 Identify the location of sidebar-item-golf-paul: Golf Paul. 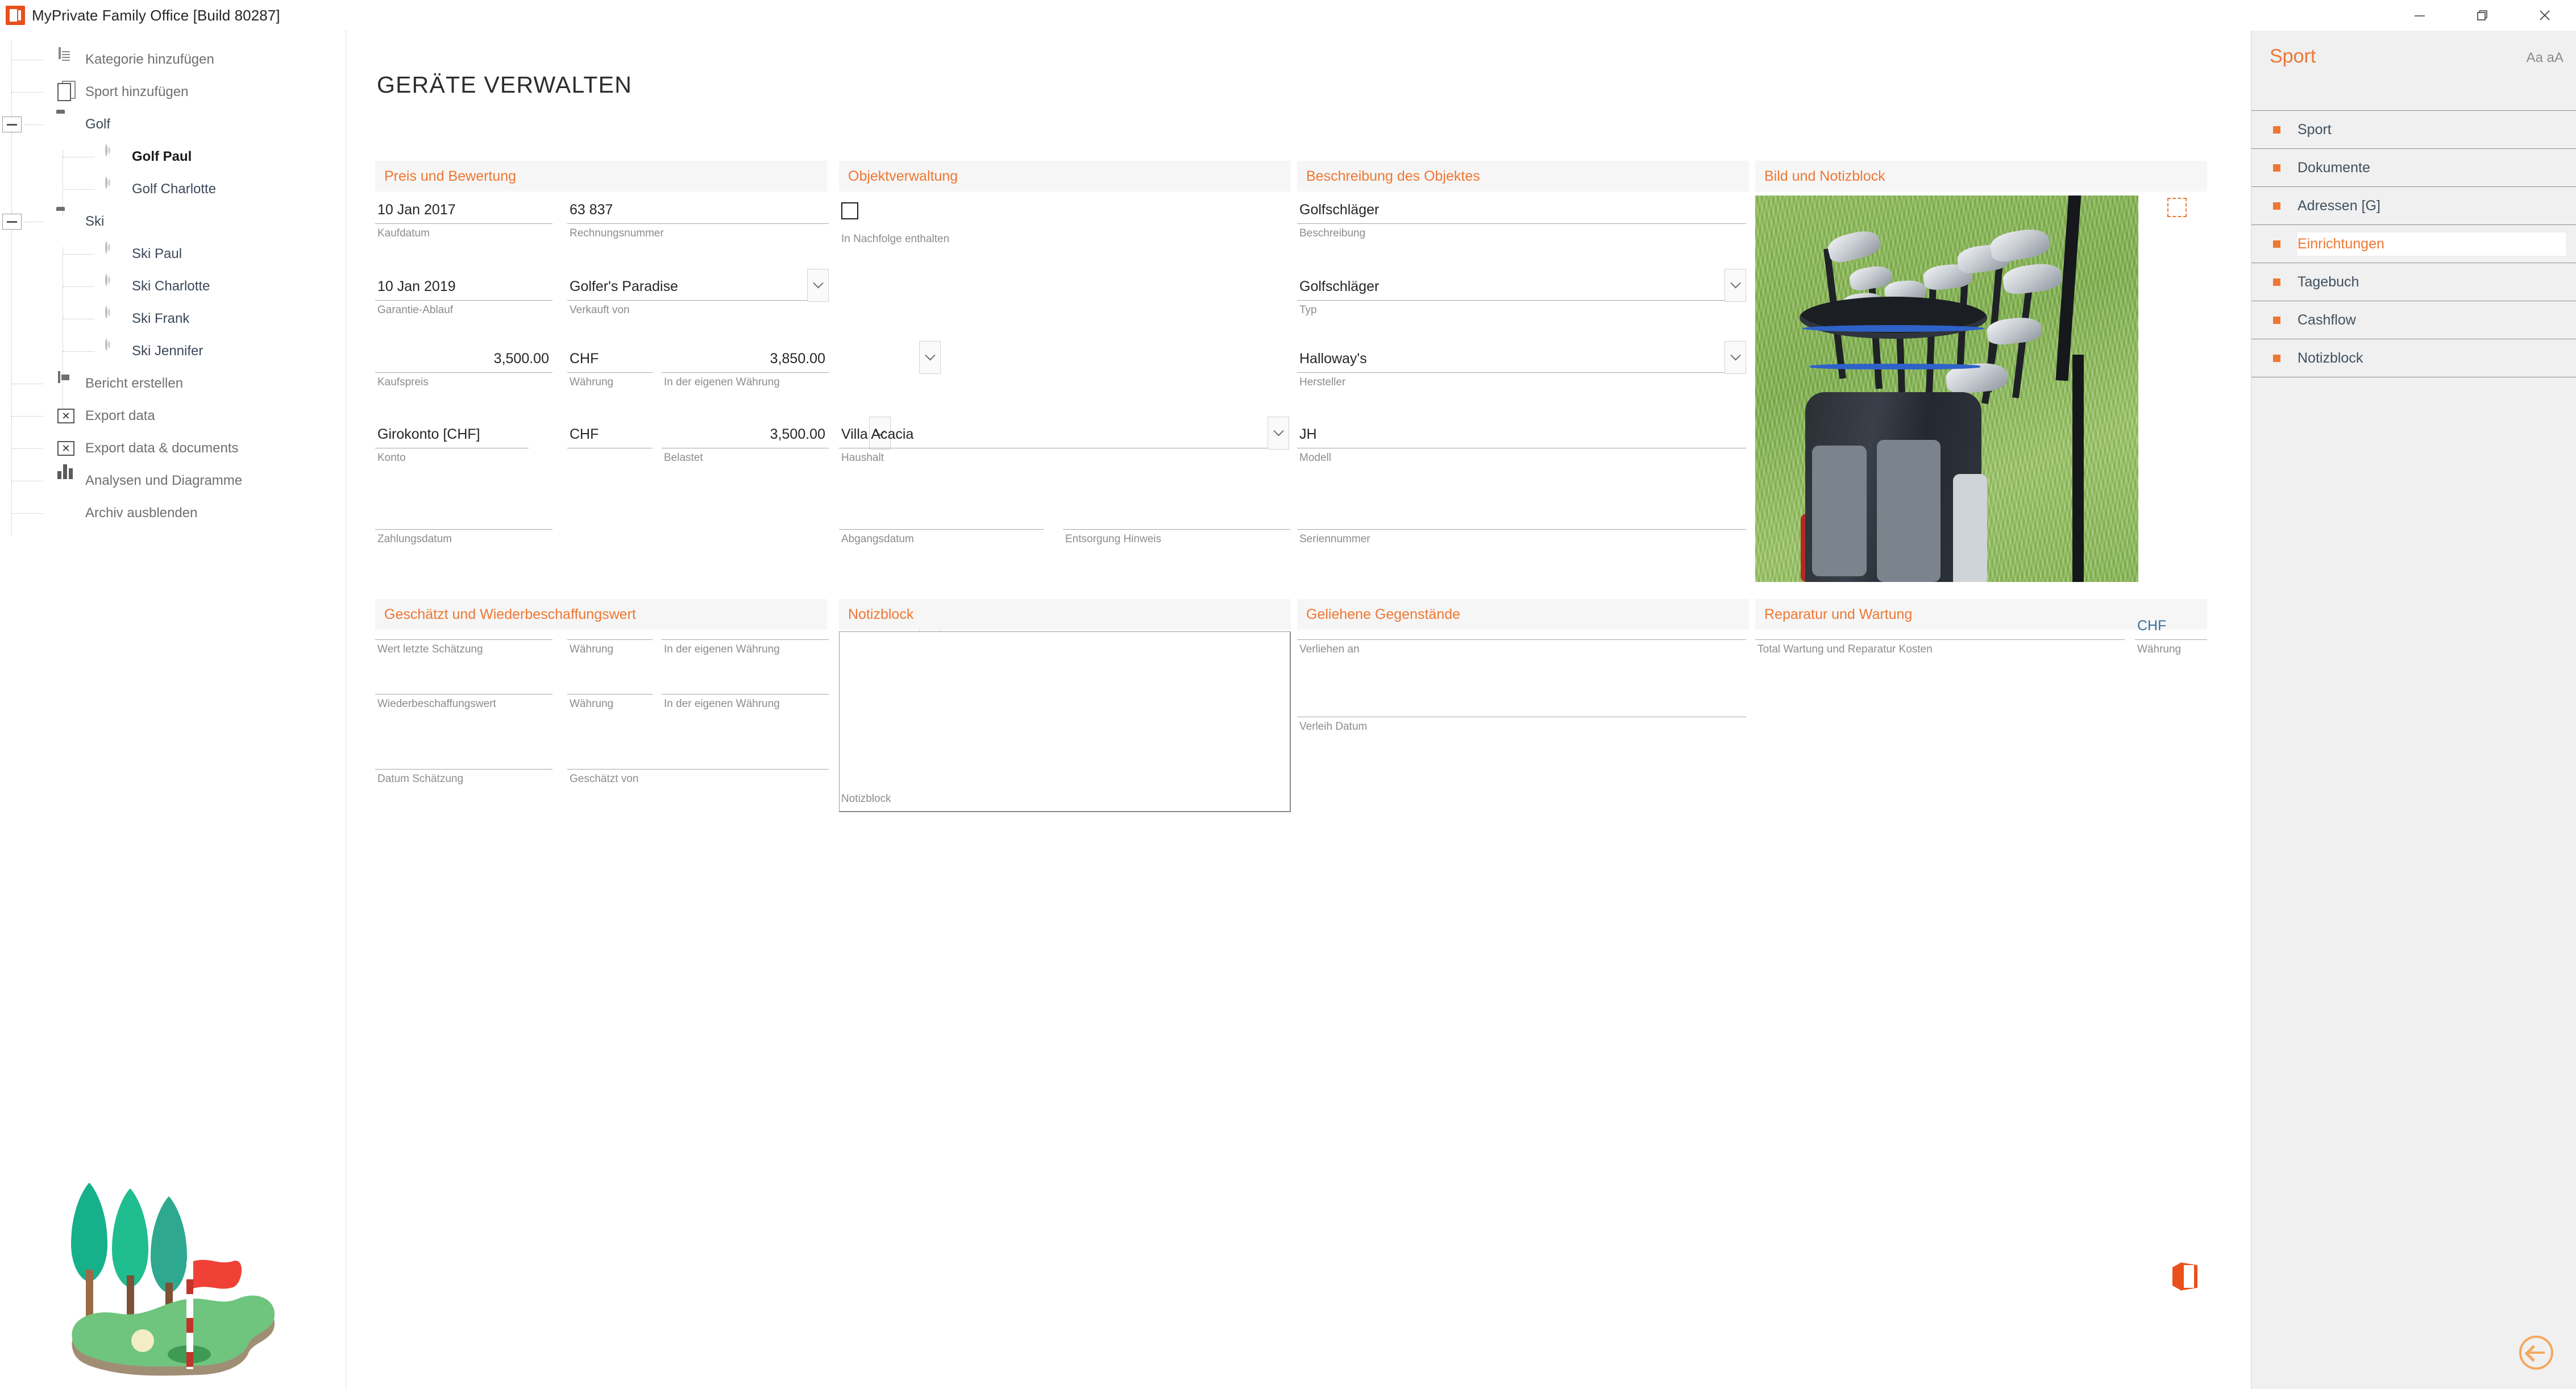
(173, 156).